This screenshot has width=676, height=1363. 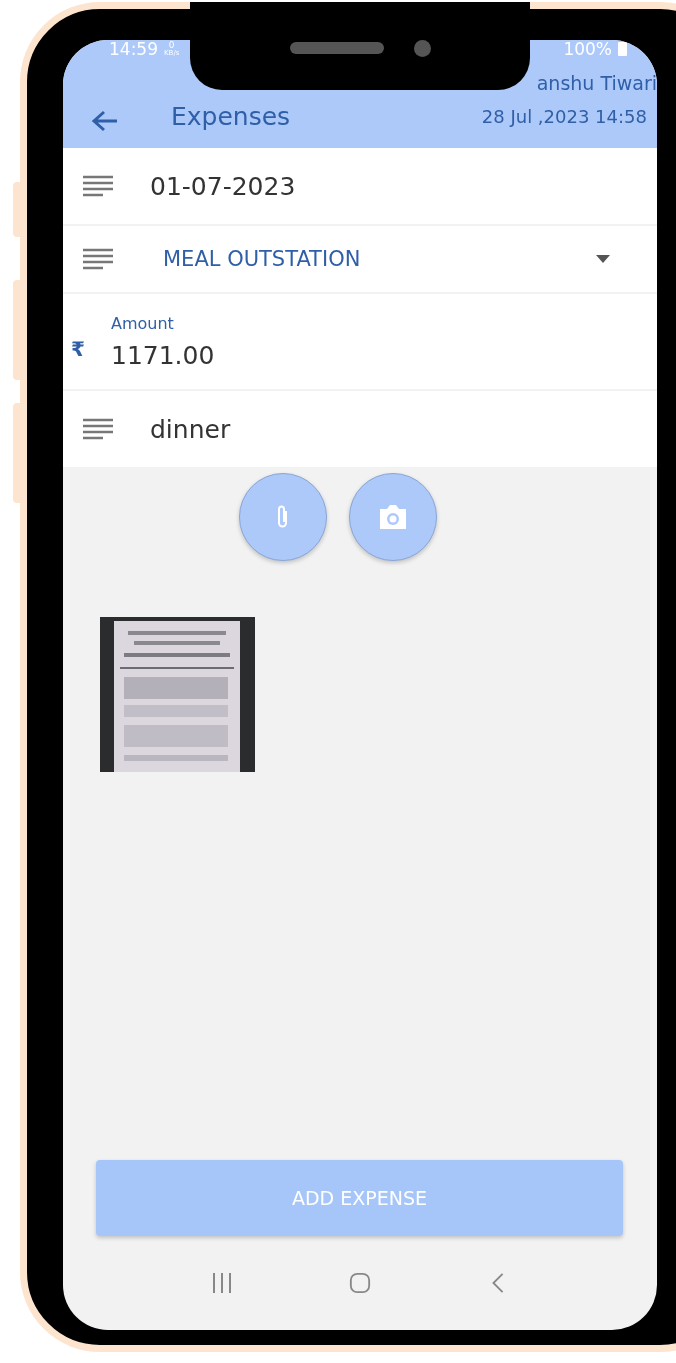 What do you see at coordinates (360, 430) in the screenshot?
I see `text-field: dinner` at bounding box center [360, 430].